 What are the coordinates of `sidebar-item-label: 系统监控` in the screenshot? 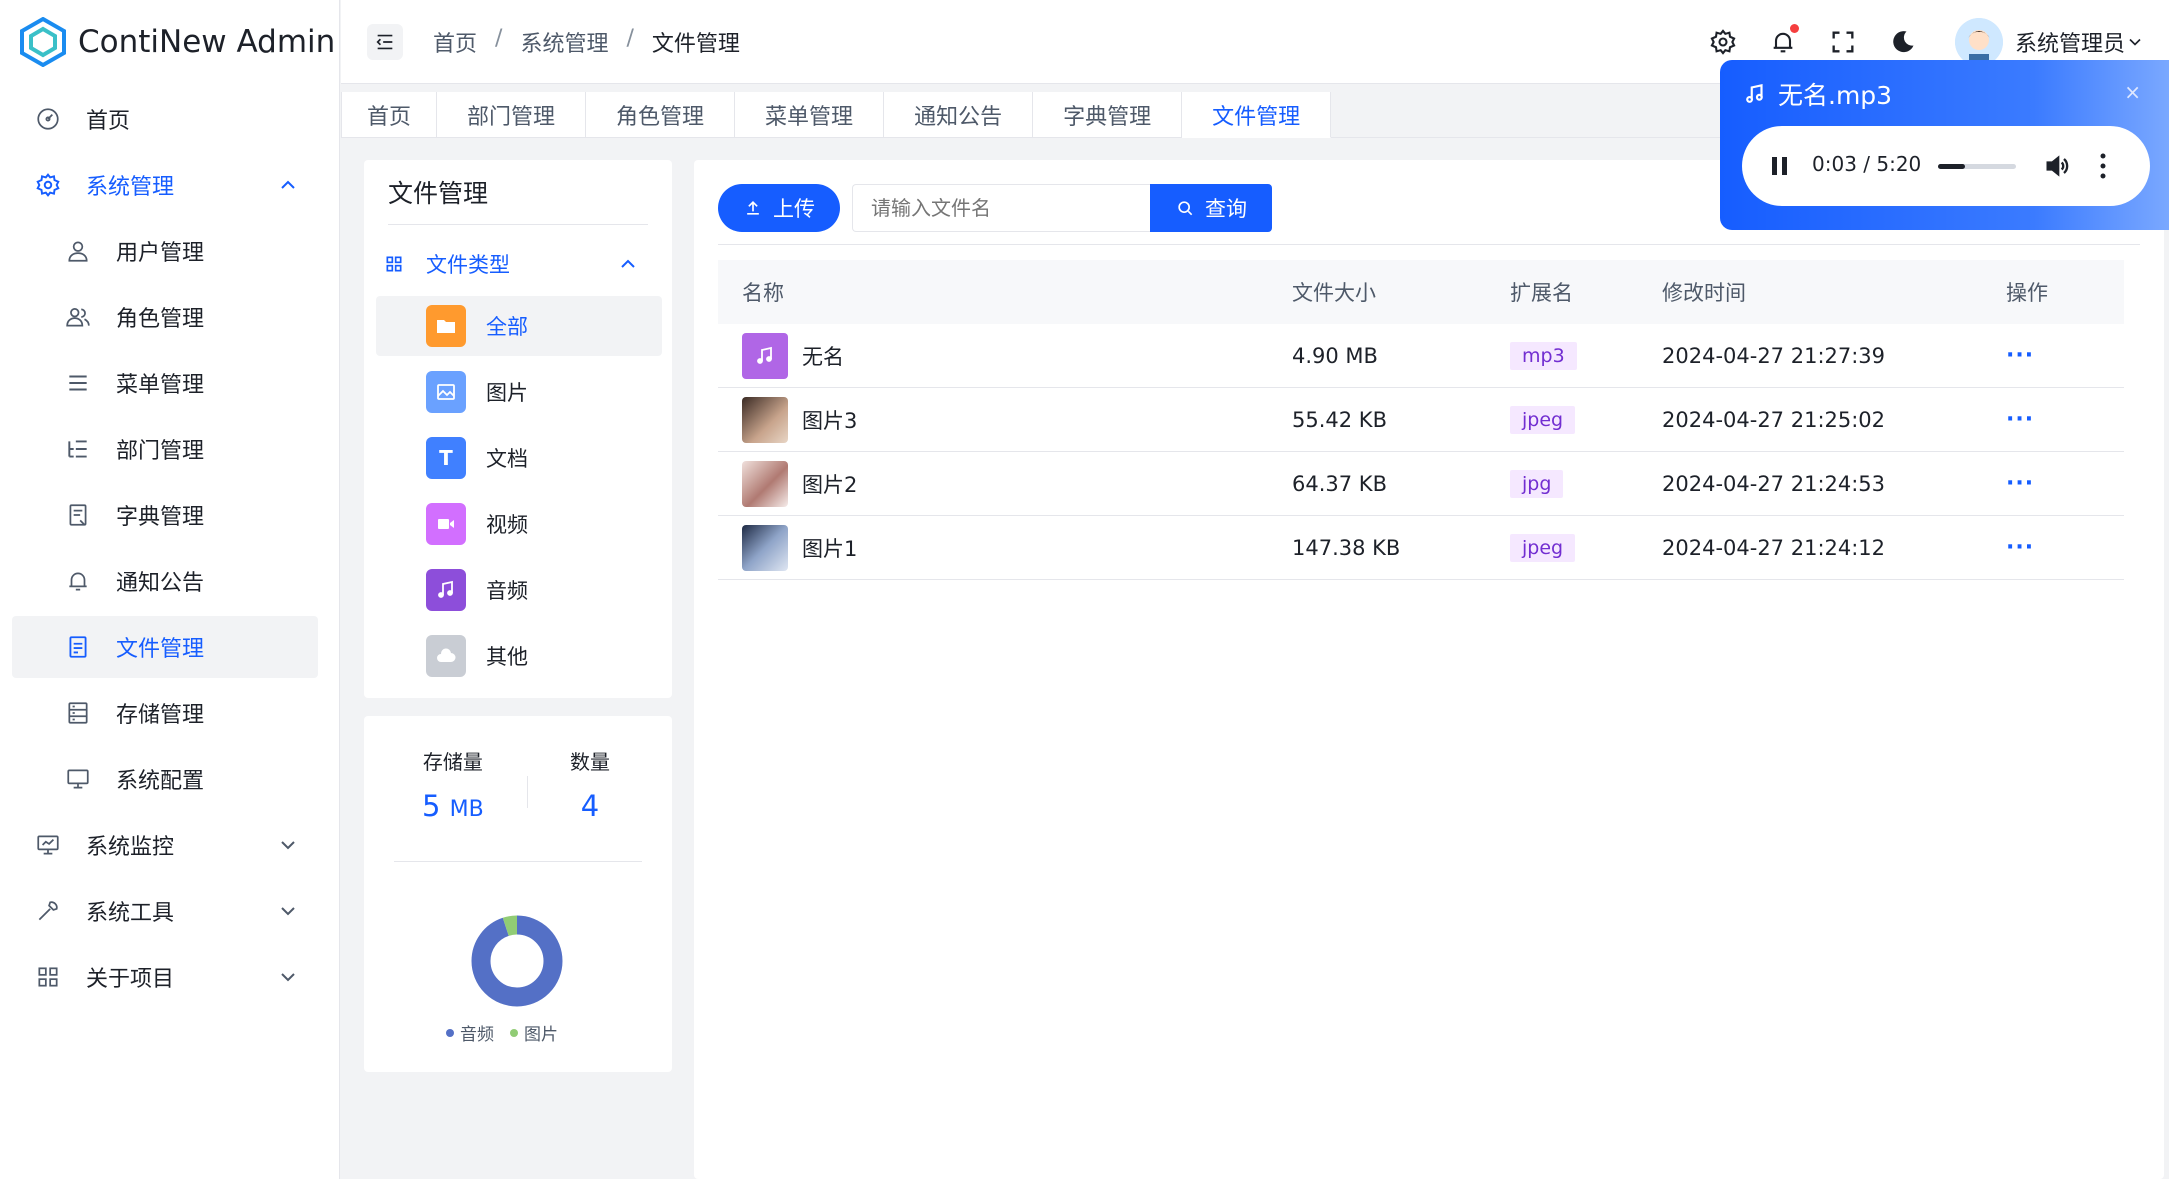 It's located at (130, 847).